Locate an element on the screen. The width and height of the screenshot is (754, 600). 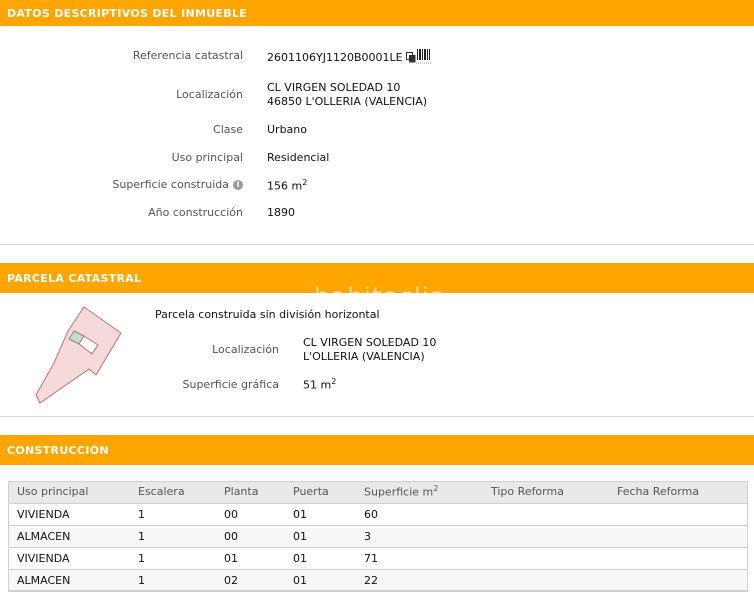
col-superficie-text: Superficie m is located at coordinates (399, 493).